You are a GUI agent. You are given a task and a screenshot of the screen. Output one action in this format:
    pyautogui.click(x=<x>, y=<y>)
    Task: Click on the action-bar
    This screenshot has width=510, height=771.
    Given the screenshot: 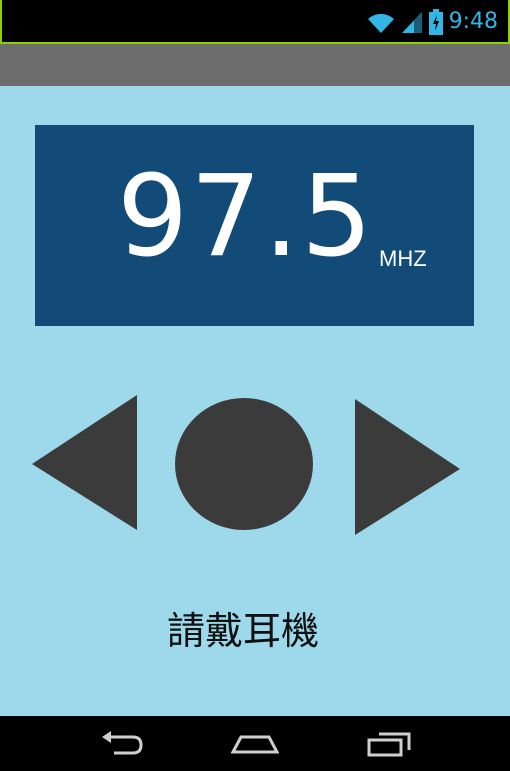 What is the action you would take?
    pyautogui.click(x=255, y=65)
    